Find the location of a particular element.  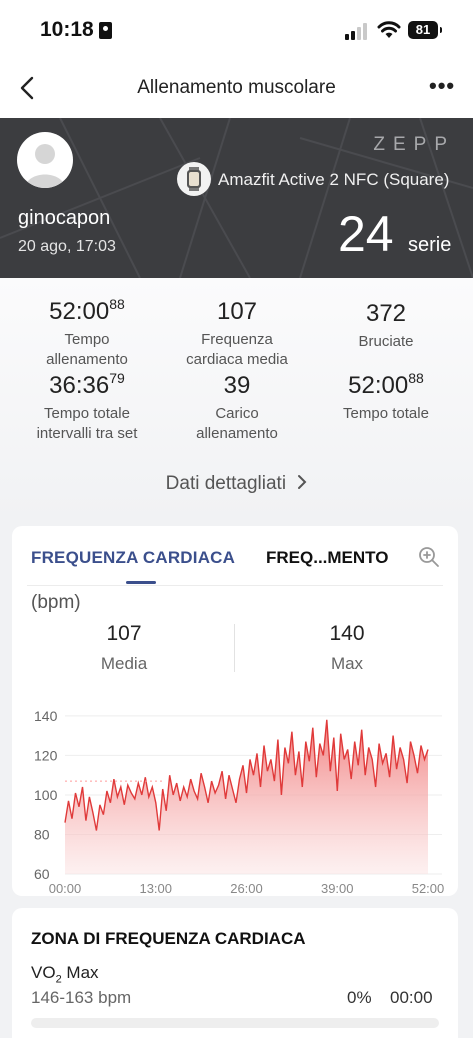

stat-rest-time: 36:3679 Tempo totale intervalli tra set is located at coordinates (87, 406).